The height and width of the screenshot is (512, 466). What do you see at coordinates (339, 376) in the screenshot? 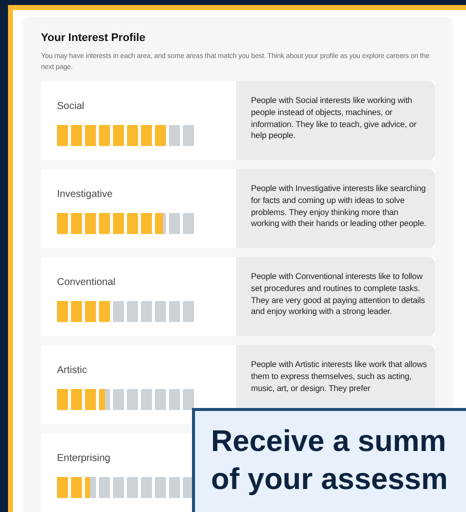
I see `interest-description: People with Artistic interests like work that allows them to express themselves, such as acting, music, art, or design. They prefer` at bounding box center [339, 376].